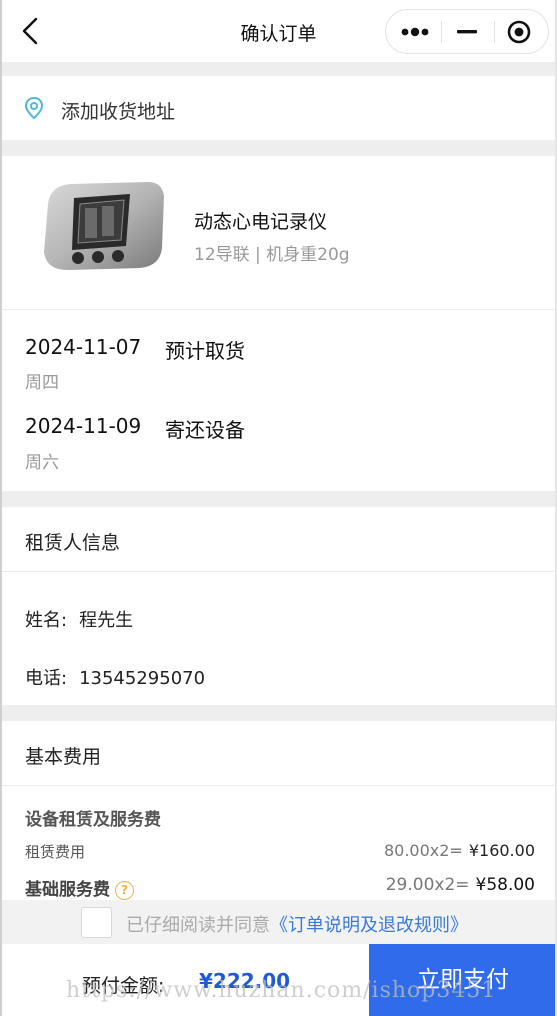 This screenshot has width=557, height=1016. Describe the element at coordinates (427, 885) in the screenshot. I see `fee-formula: 29.00x2=` at that location.